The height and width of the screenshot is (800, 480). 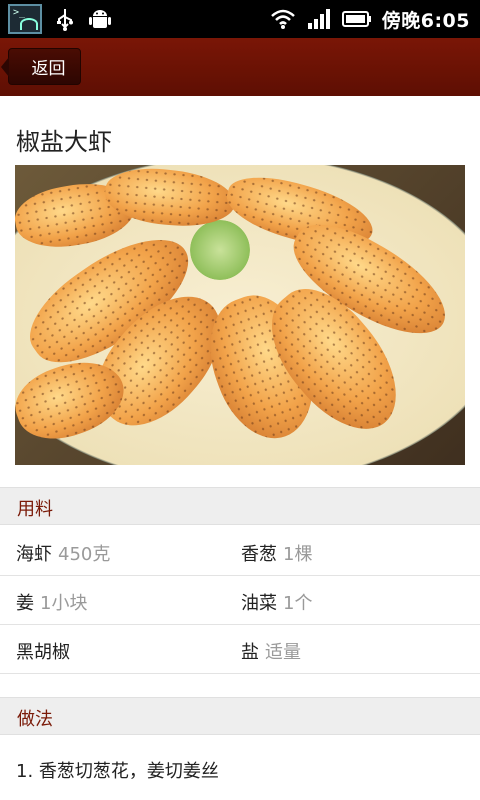 I want to click on ingredient-item: 海虾 450克, so click(x=63, y=553).